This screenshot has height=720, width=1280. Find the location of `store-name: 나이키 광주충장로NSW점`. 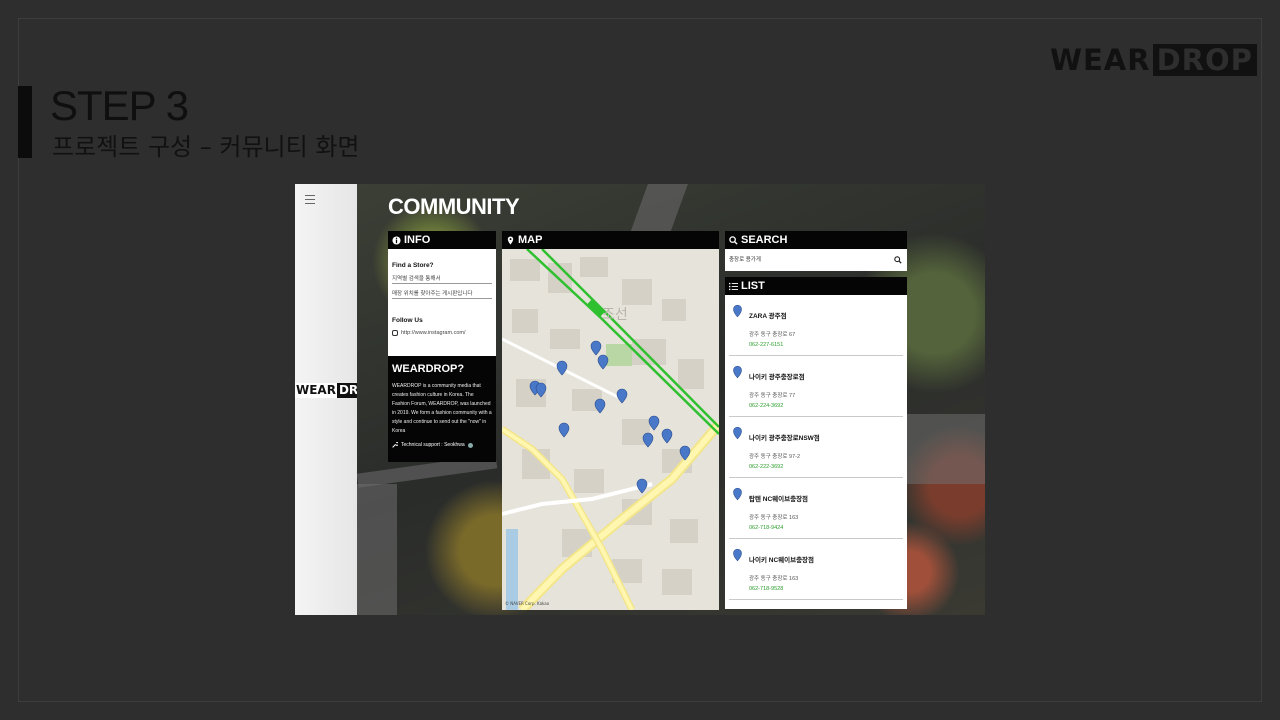

store-name: 나이키 광주충장로NSW점 is located at coordinates (784, 438).